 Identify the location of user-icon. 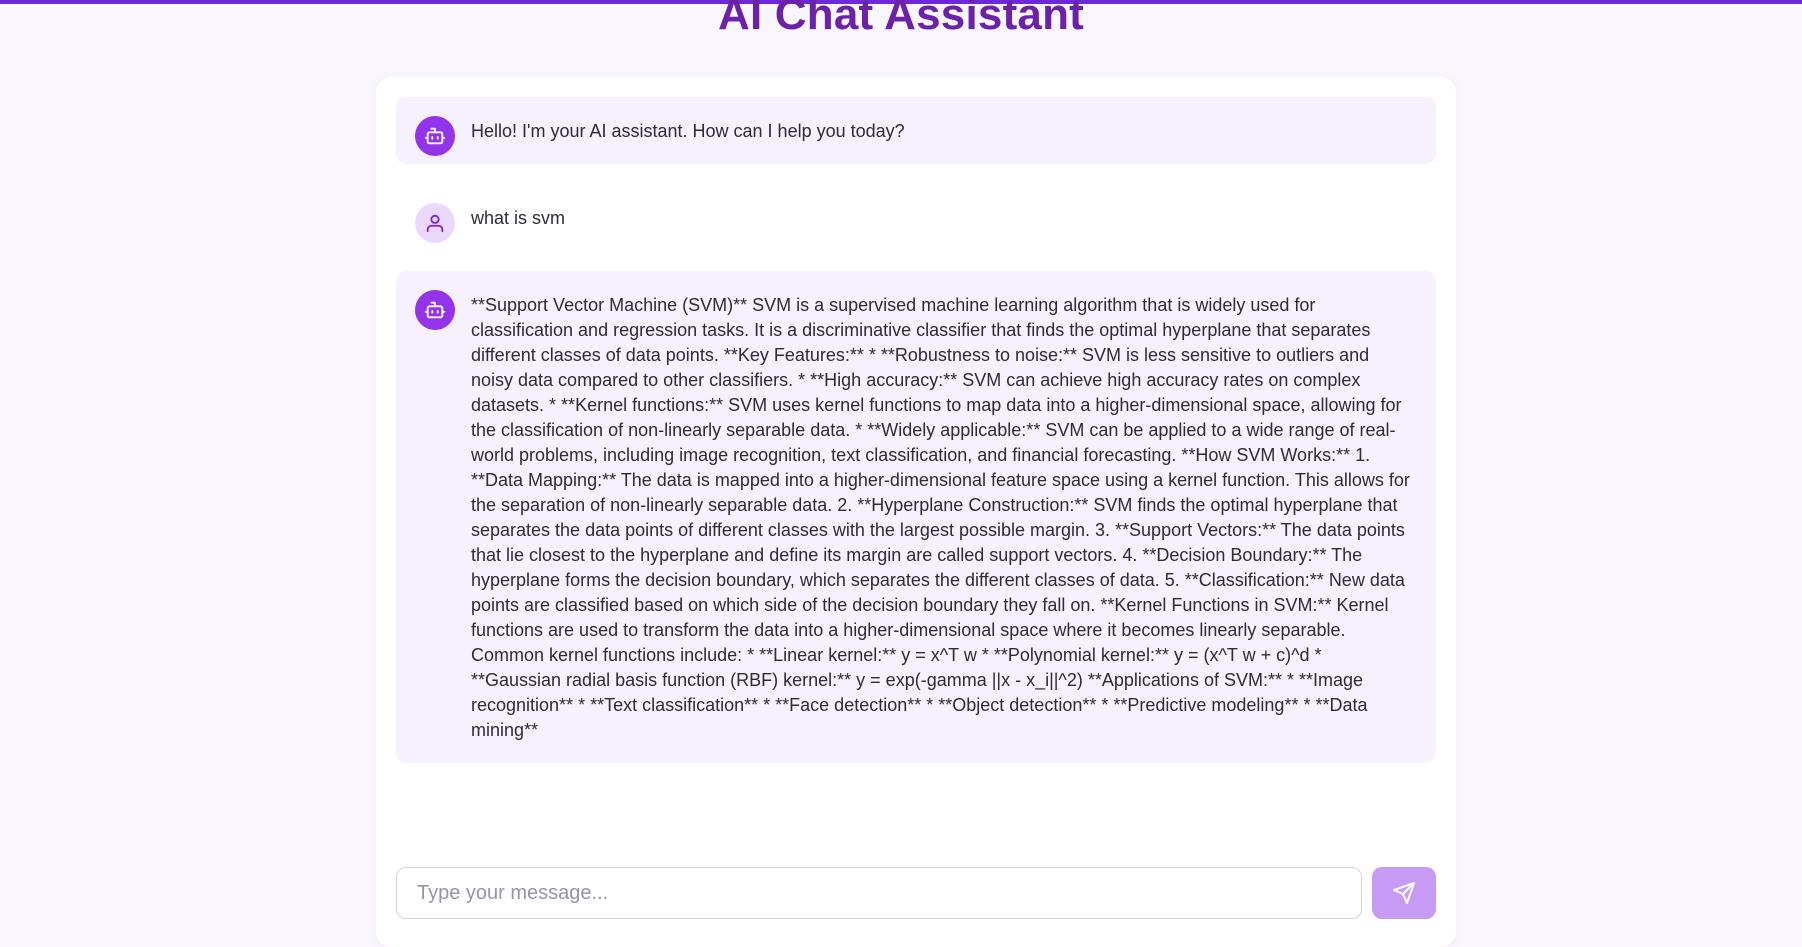
(435, 223).